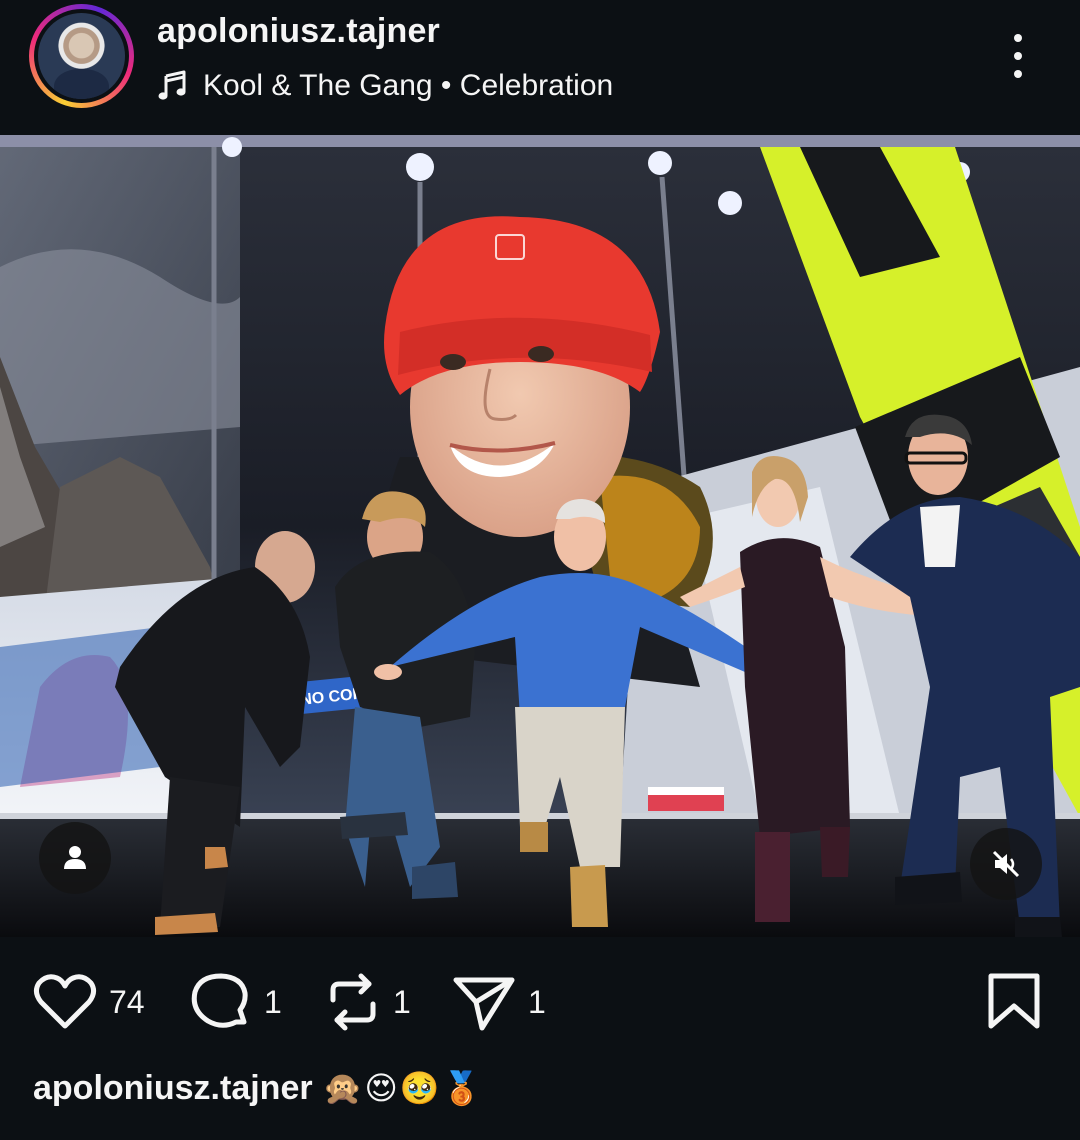  I want to click on save-button, so click(1014, 1002).